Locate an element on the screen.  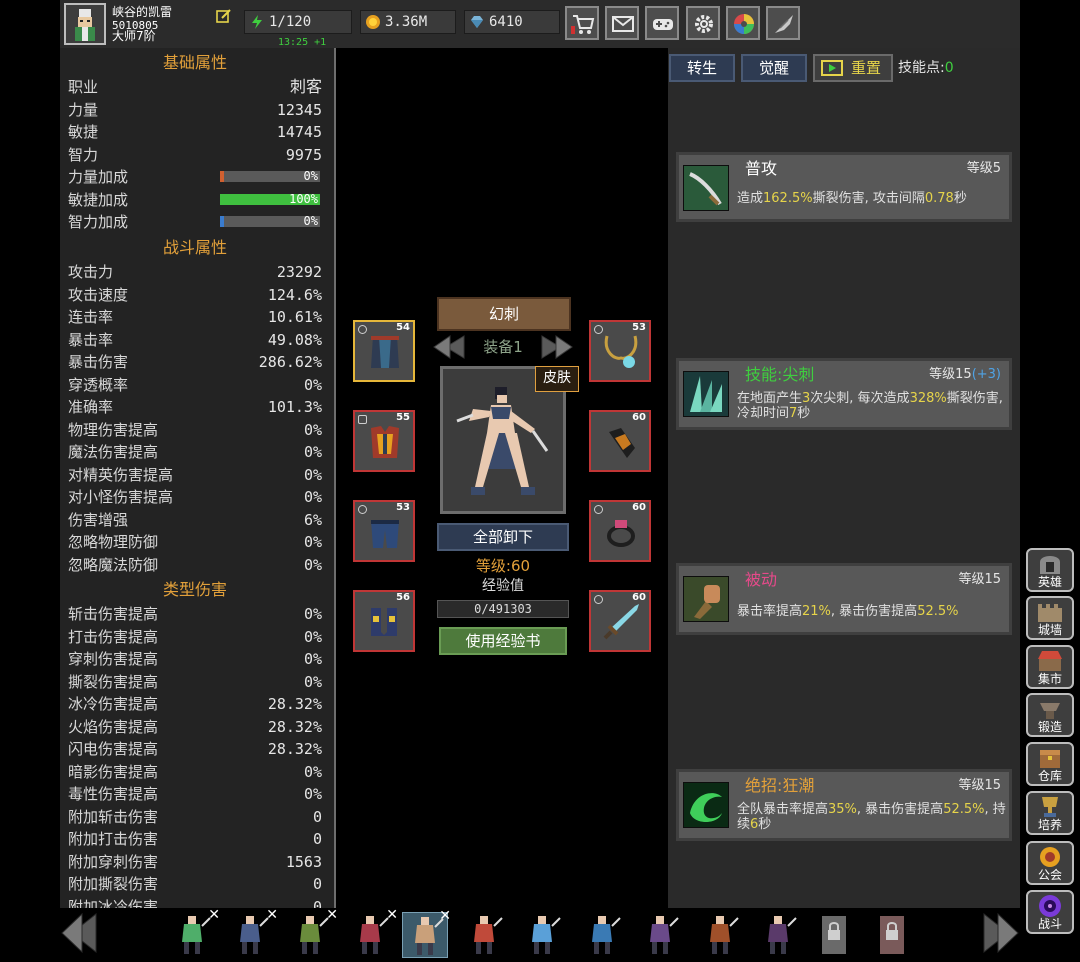
equip-slot-boots: 56 is located at coordinates (384, 621).